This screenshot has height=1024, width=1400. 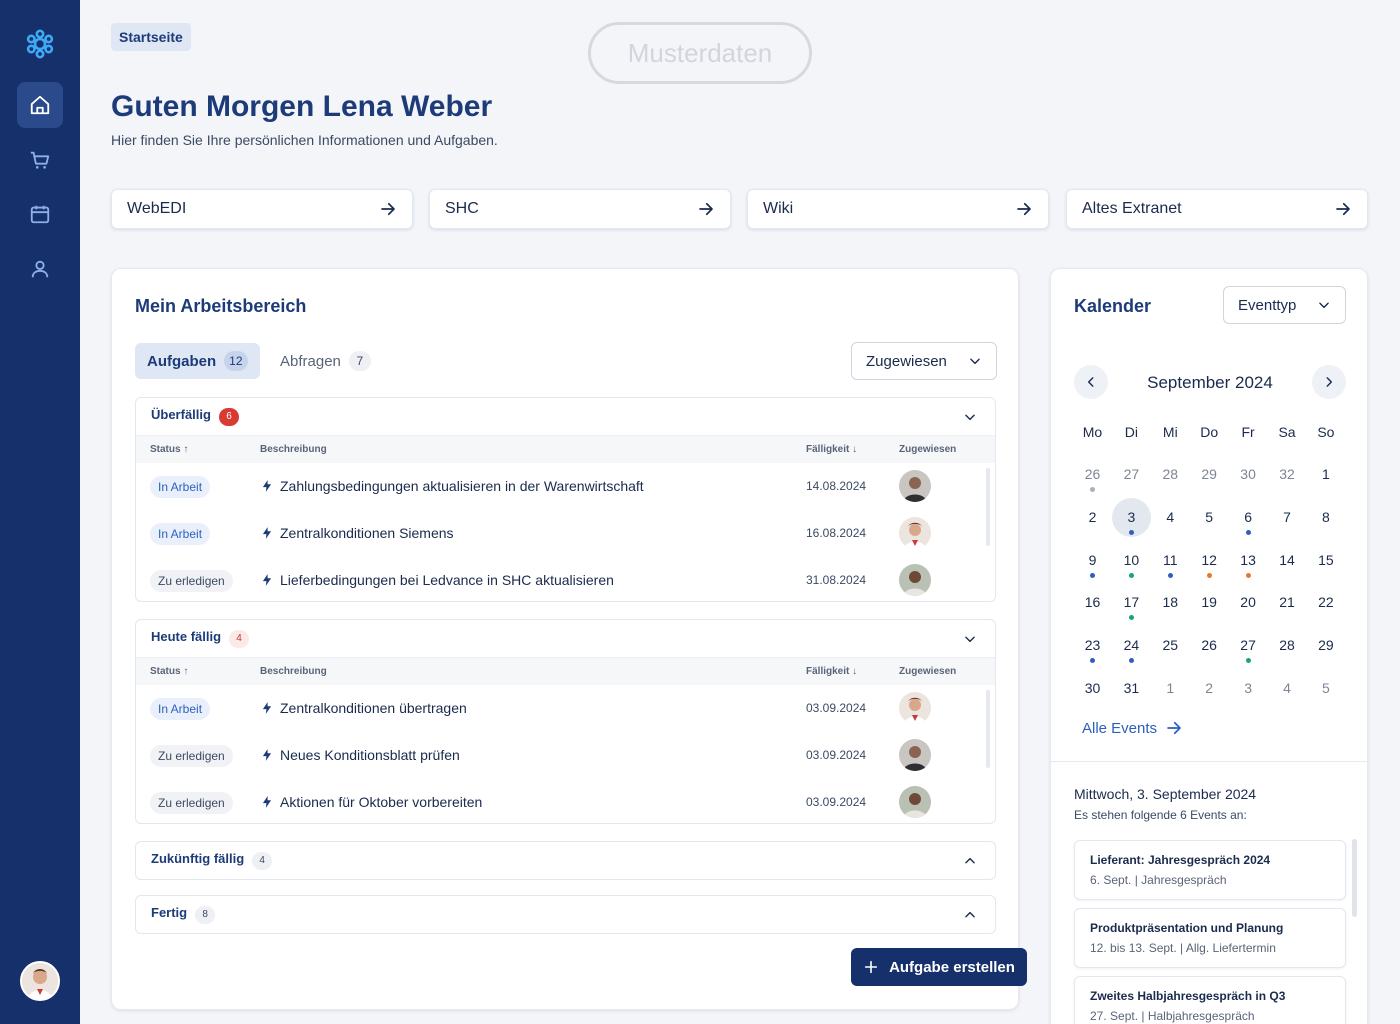 I want to click on calendar-day: 24, so click(x=1131, y=645).